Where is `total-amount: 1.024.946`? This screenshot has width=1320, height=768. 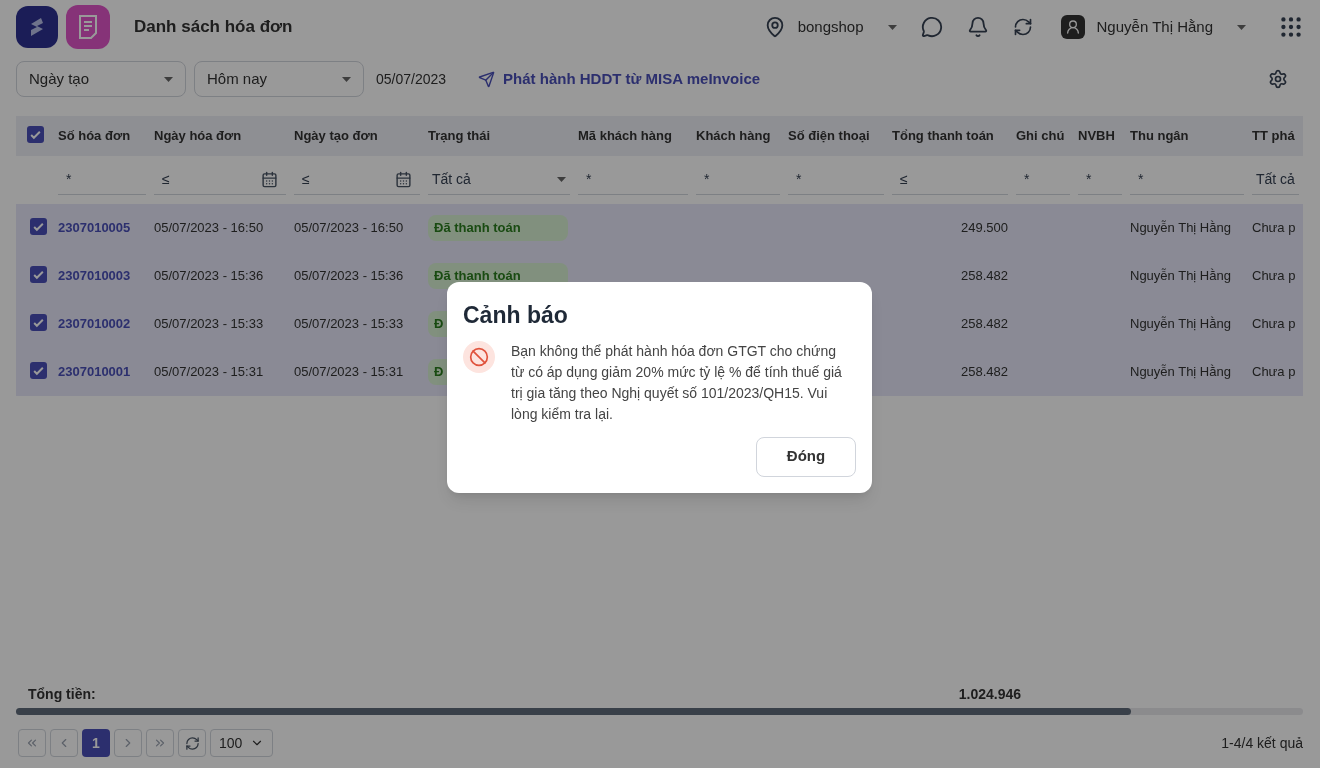 total-amount: 1.024.946 is located at coordinates (989, 694).